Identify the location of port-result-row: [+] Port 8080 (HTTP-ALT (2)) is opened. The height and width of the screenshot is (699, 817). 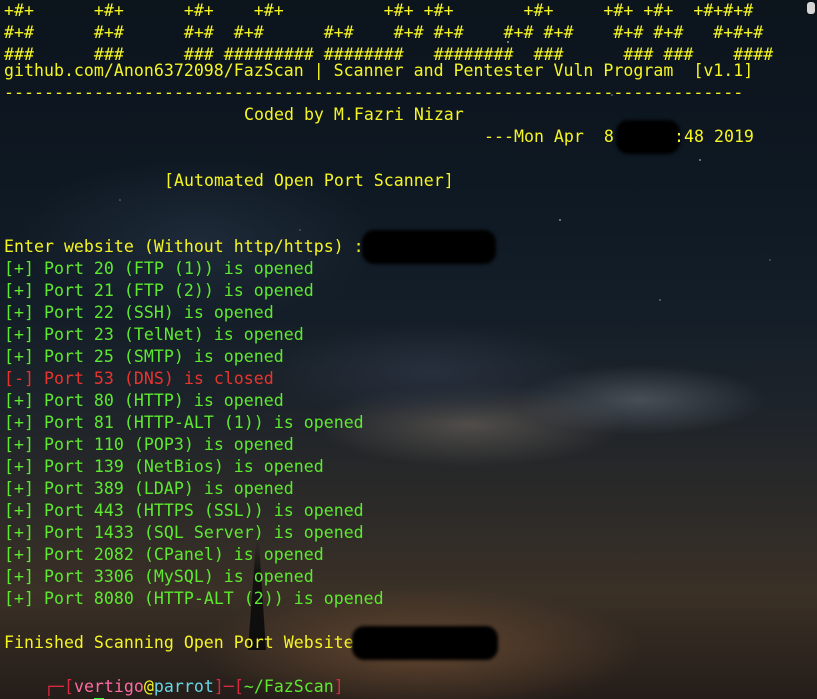
(194, 599).